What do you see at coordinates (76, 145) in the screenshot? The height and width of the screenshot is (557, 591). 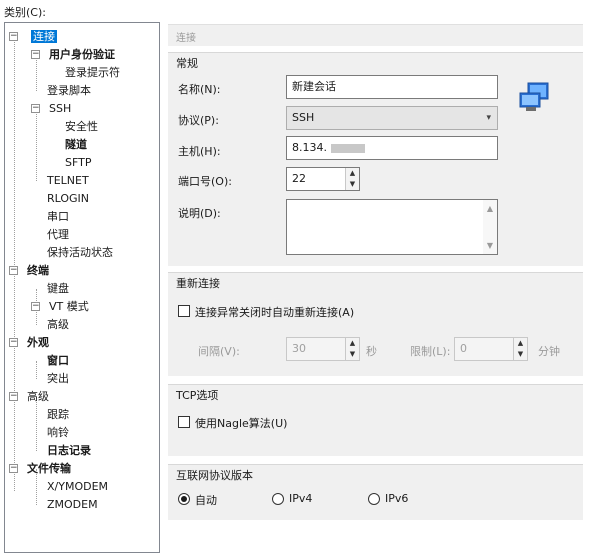 I see `tree-item-tunnel: 隧道` at bounding box center [76, 145].